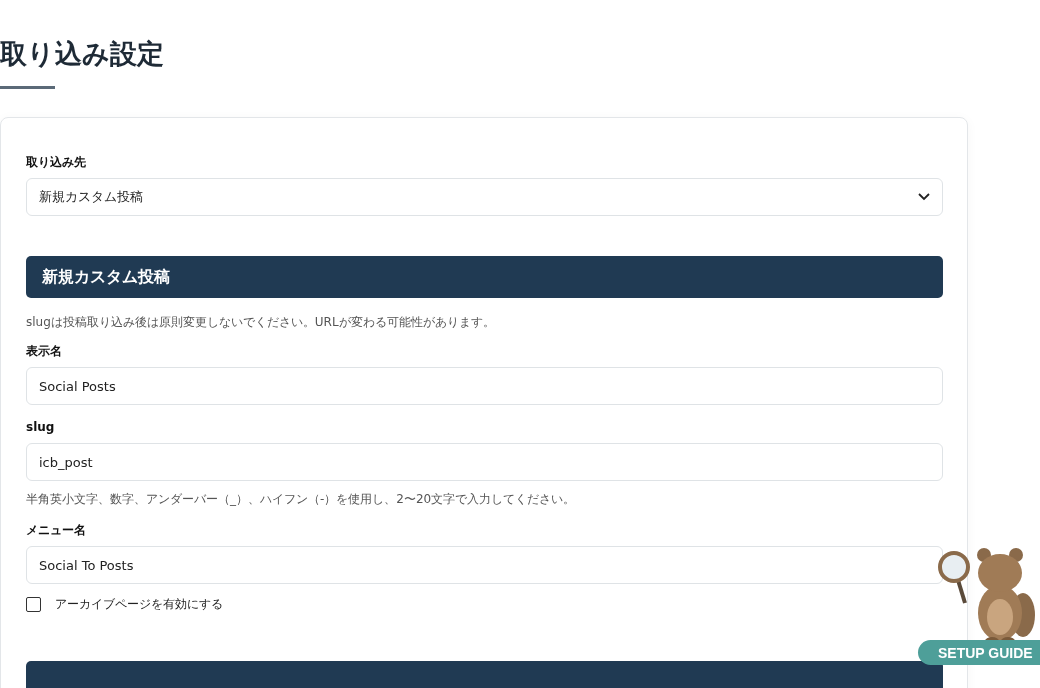  I want to click on field-label: メニュー名, so click(56, 530).